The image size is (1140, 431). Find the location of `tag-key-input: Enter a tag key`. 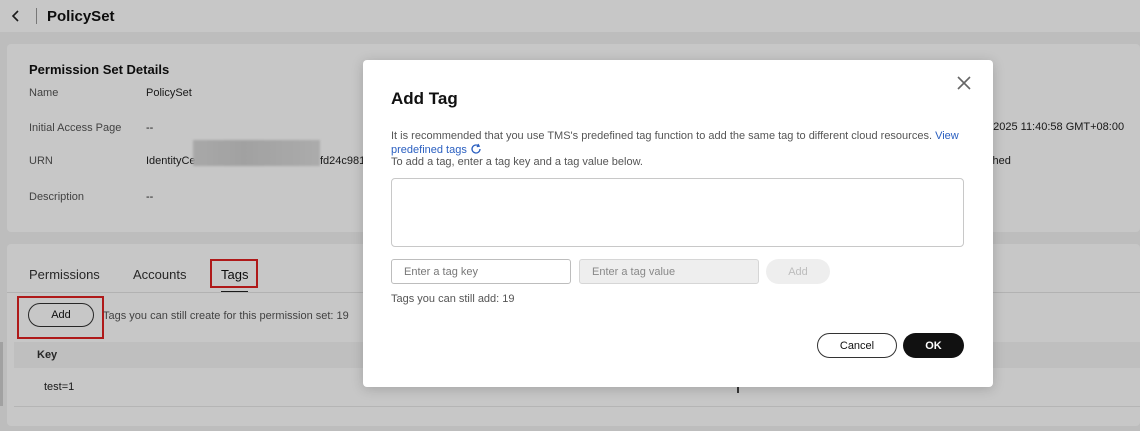

tag-key-input: Enter a tag key is located at coordinates (481, 271).